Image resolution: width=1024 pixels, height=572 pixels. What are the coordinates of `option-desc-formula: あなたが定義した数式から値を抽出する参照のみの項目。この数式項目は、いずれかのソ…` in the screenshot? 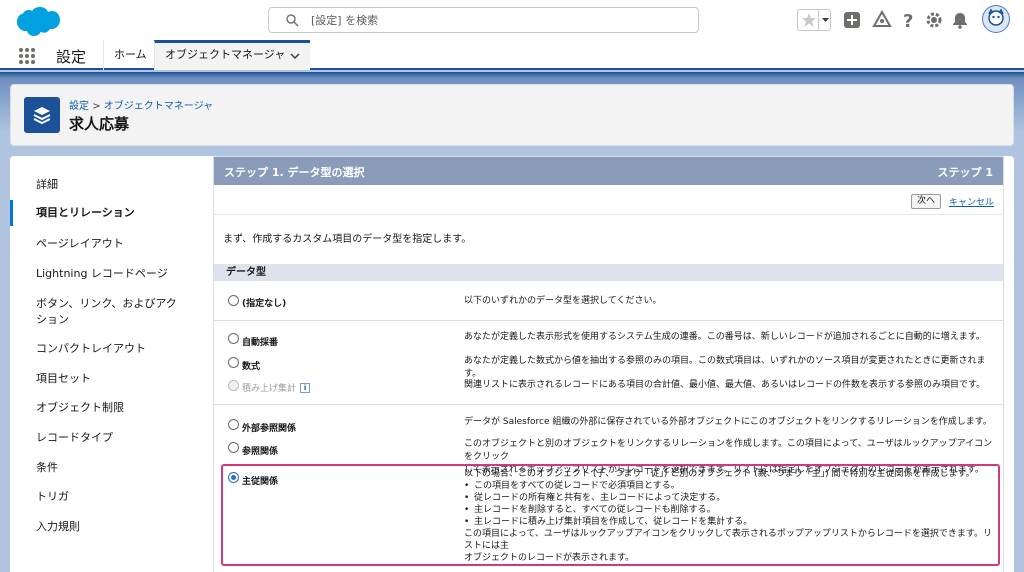 It's located at (725, 367).